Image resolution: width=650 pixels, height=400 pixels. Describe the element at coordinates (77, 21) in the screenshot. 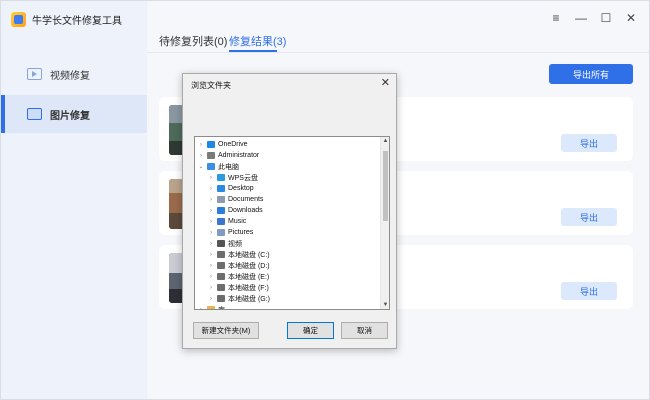

I see `app-title: 牛学长文件修复工具` at that location.